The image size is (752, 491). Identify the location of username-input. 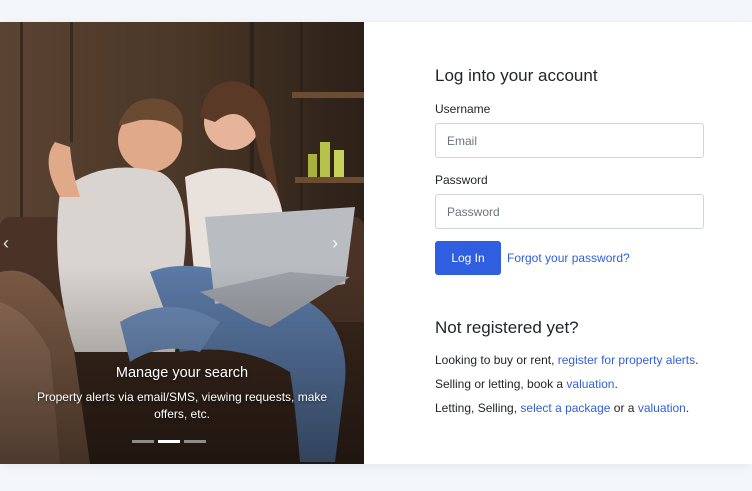
(569, 140).